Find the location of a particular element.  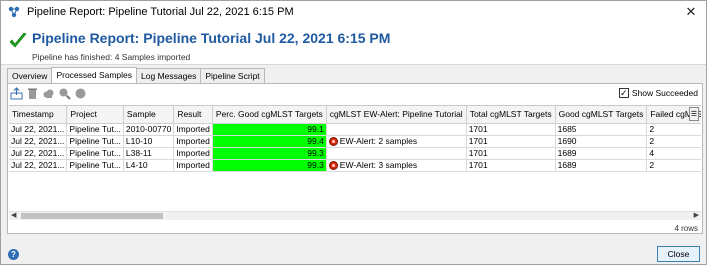

tab-processed-samples: Processed Samples is located at coordinates (94, 75).